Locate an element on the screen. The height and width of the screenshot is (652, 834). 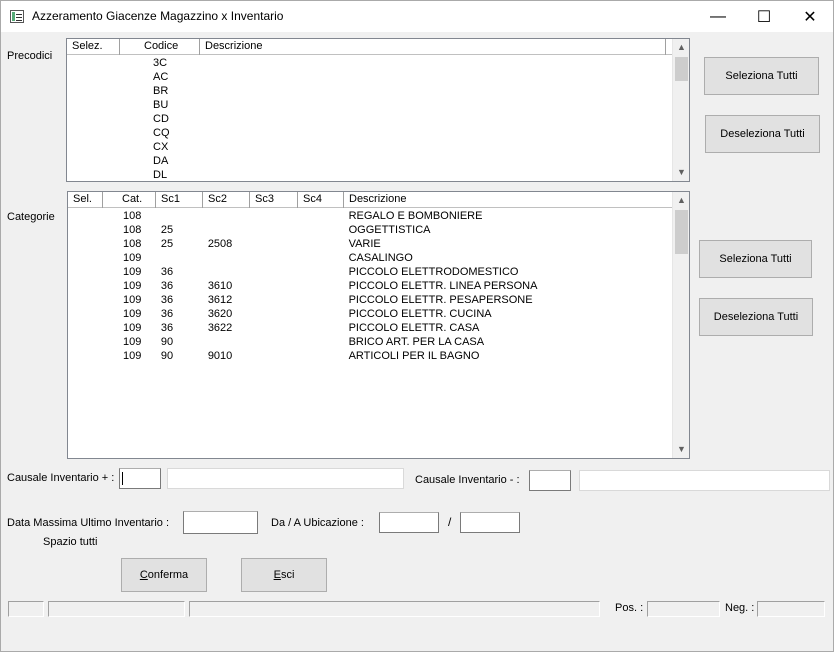
close-button: ✕ is located at coordinates (810, 16).